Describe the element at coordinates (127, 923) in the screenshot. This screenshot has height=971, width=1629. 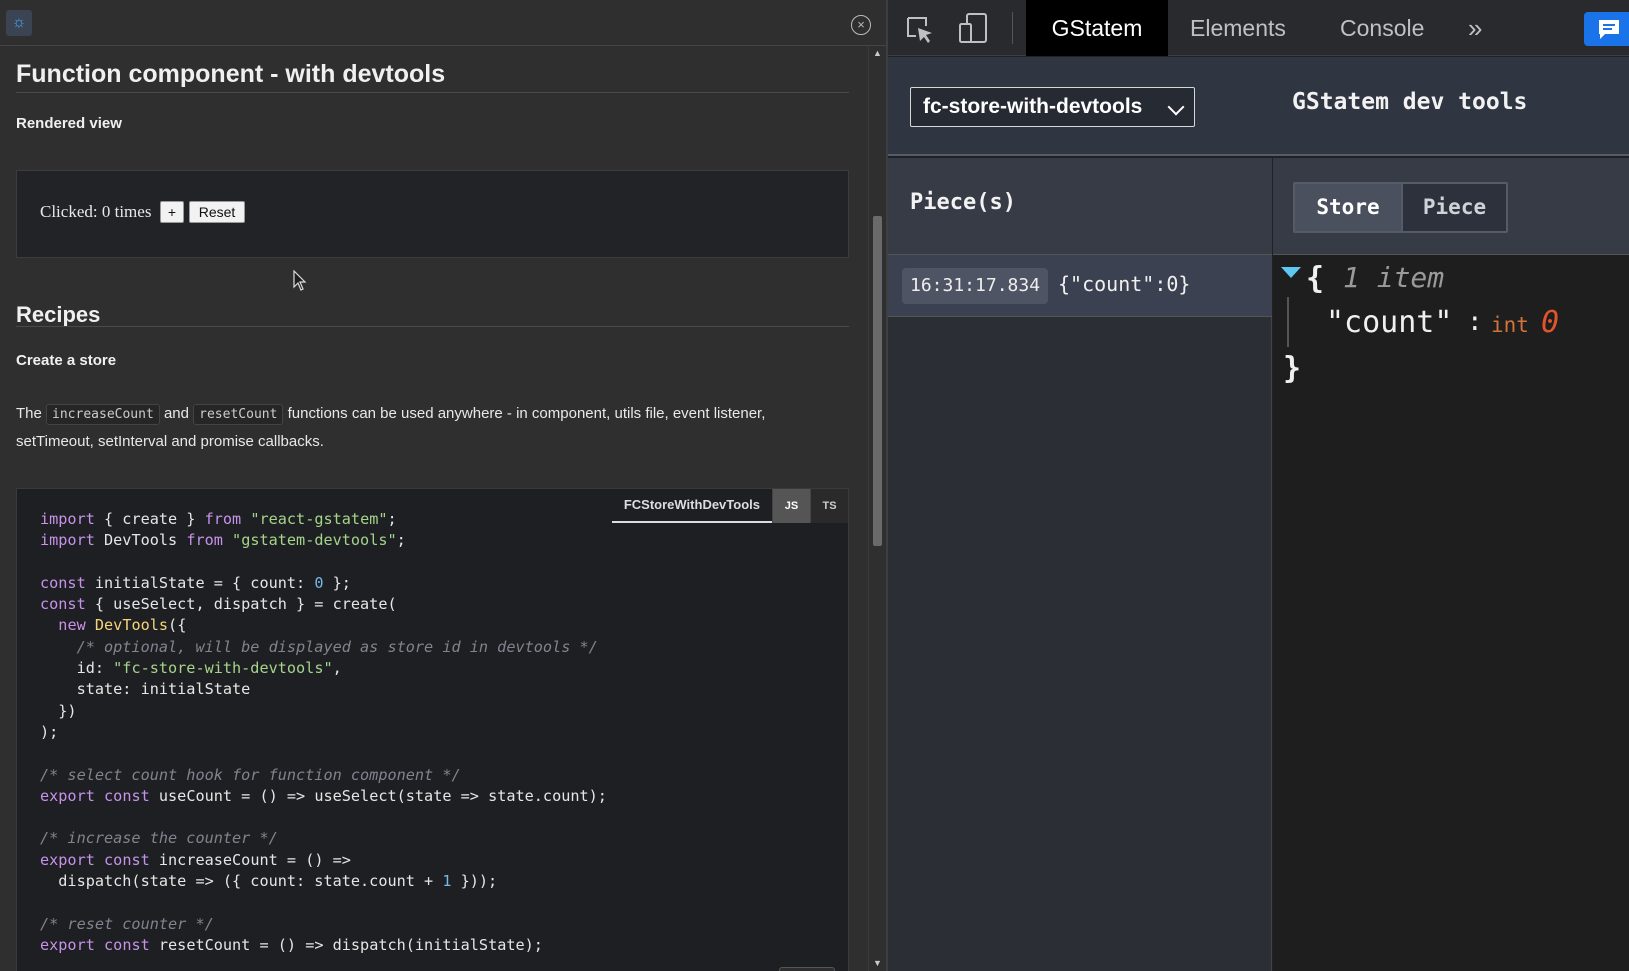
I see `code-line: /* reset counter */` at that location.